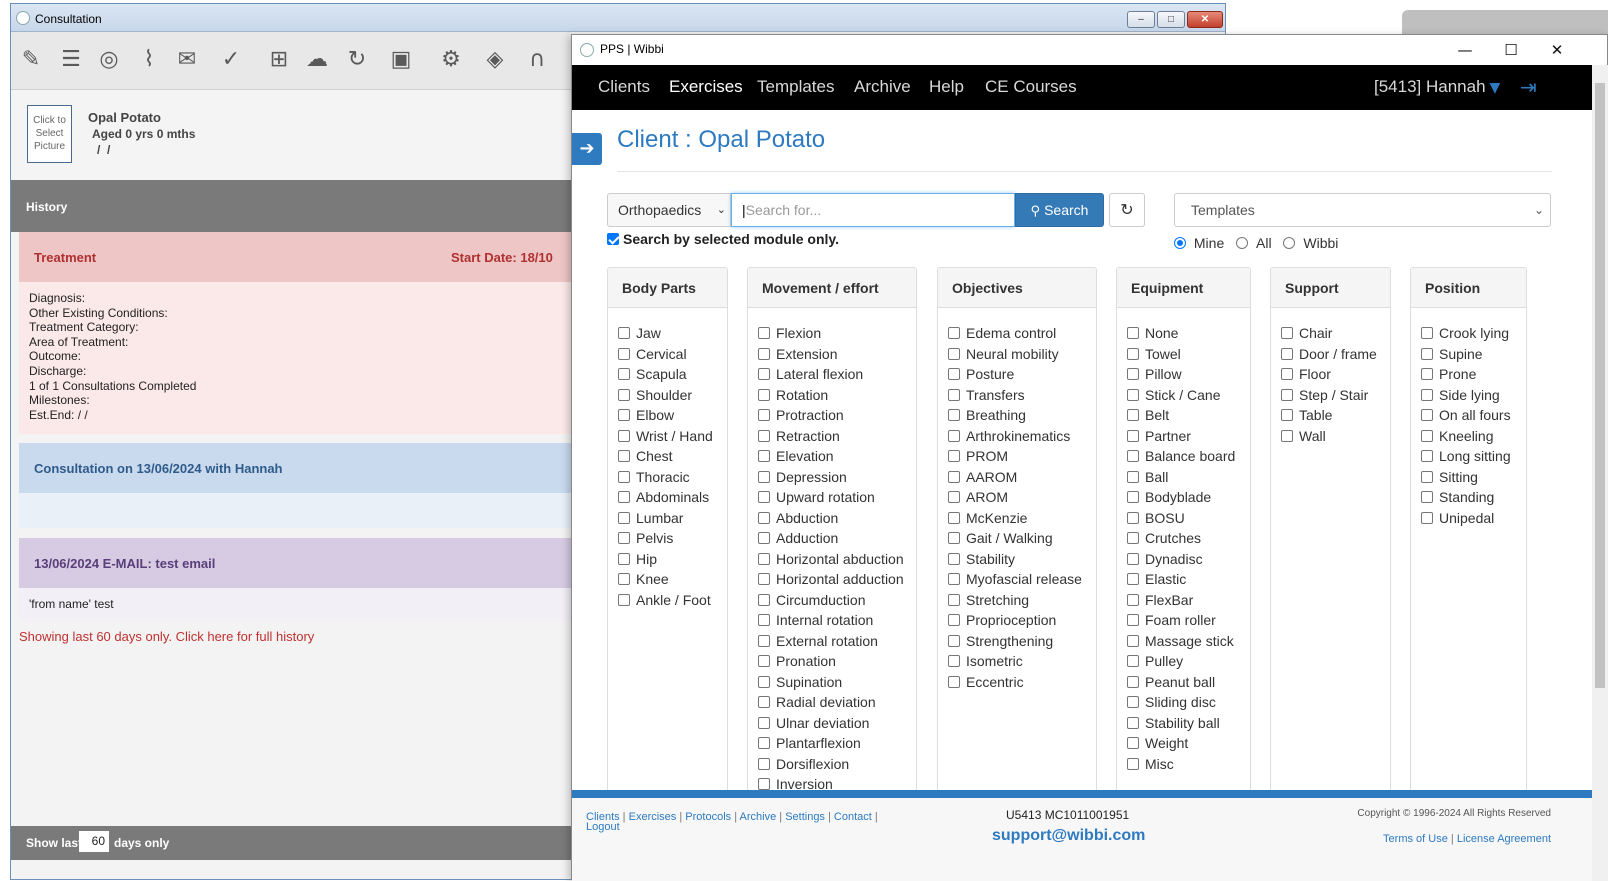 The width and height of the screenshot is (1608, 881). I want to click on filter-option: AROM, so click(1022, 499).